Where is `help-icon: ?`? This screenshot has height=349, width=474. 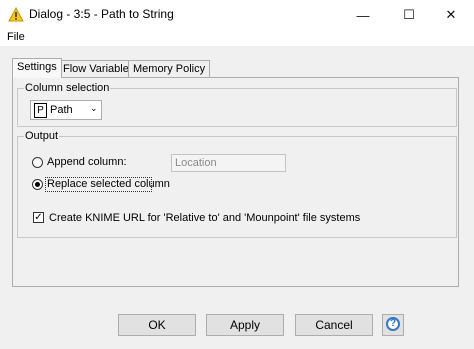 help-icon: ? is located at coordinates (393, 324).